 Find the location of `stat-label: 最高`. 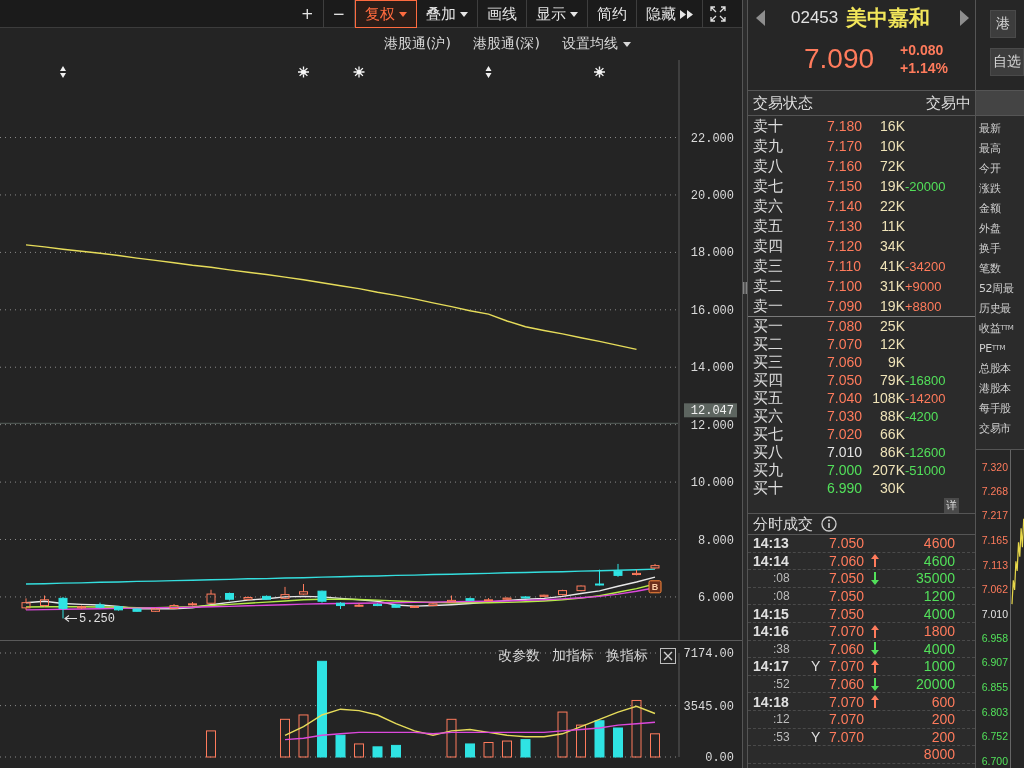

stat-label: 最高 is located at coordinates (989, 148).